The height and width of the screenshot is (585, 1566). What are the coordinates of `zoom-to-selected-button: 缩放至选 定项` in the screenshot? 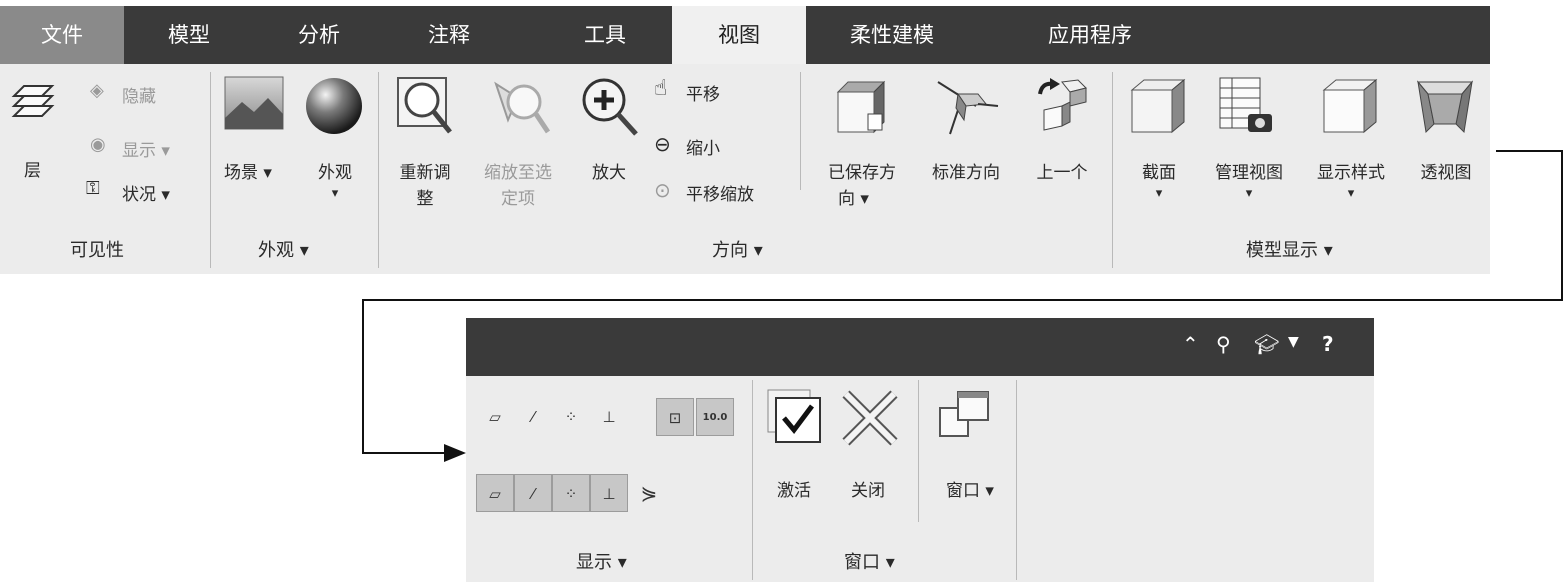 It's located at (518, 141).